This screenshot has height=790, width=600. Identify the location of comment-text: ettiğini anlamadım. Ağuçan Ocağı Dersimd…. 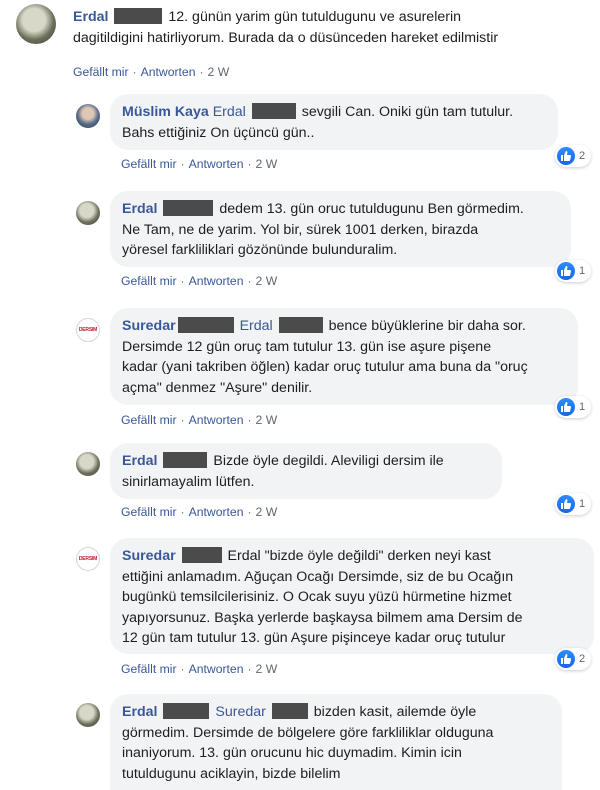
(318, 576).